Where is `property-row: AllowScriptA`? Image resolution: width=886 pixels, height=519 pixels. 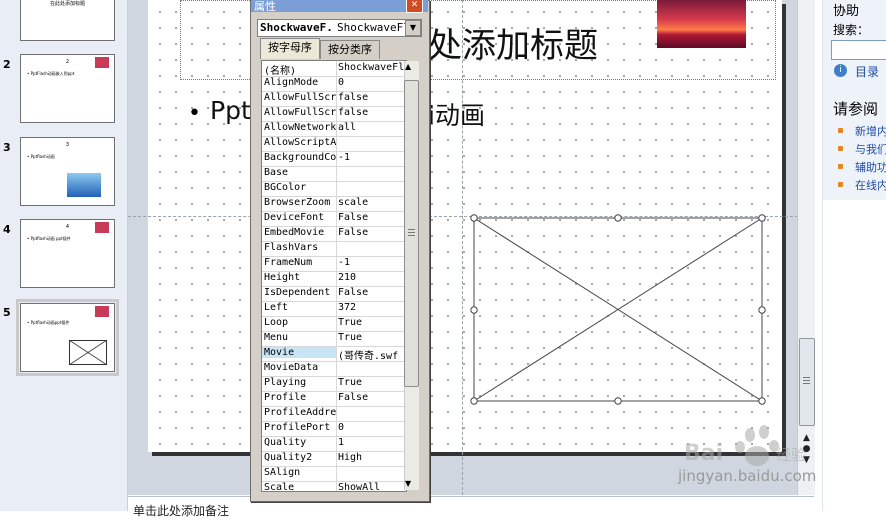 property-row: AllowScriptA is located at coordinates (334, 144).